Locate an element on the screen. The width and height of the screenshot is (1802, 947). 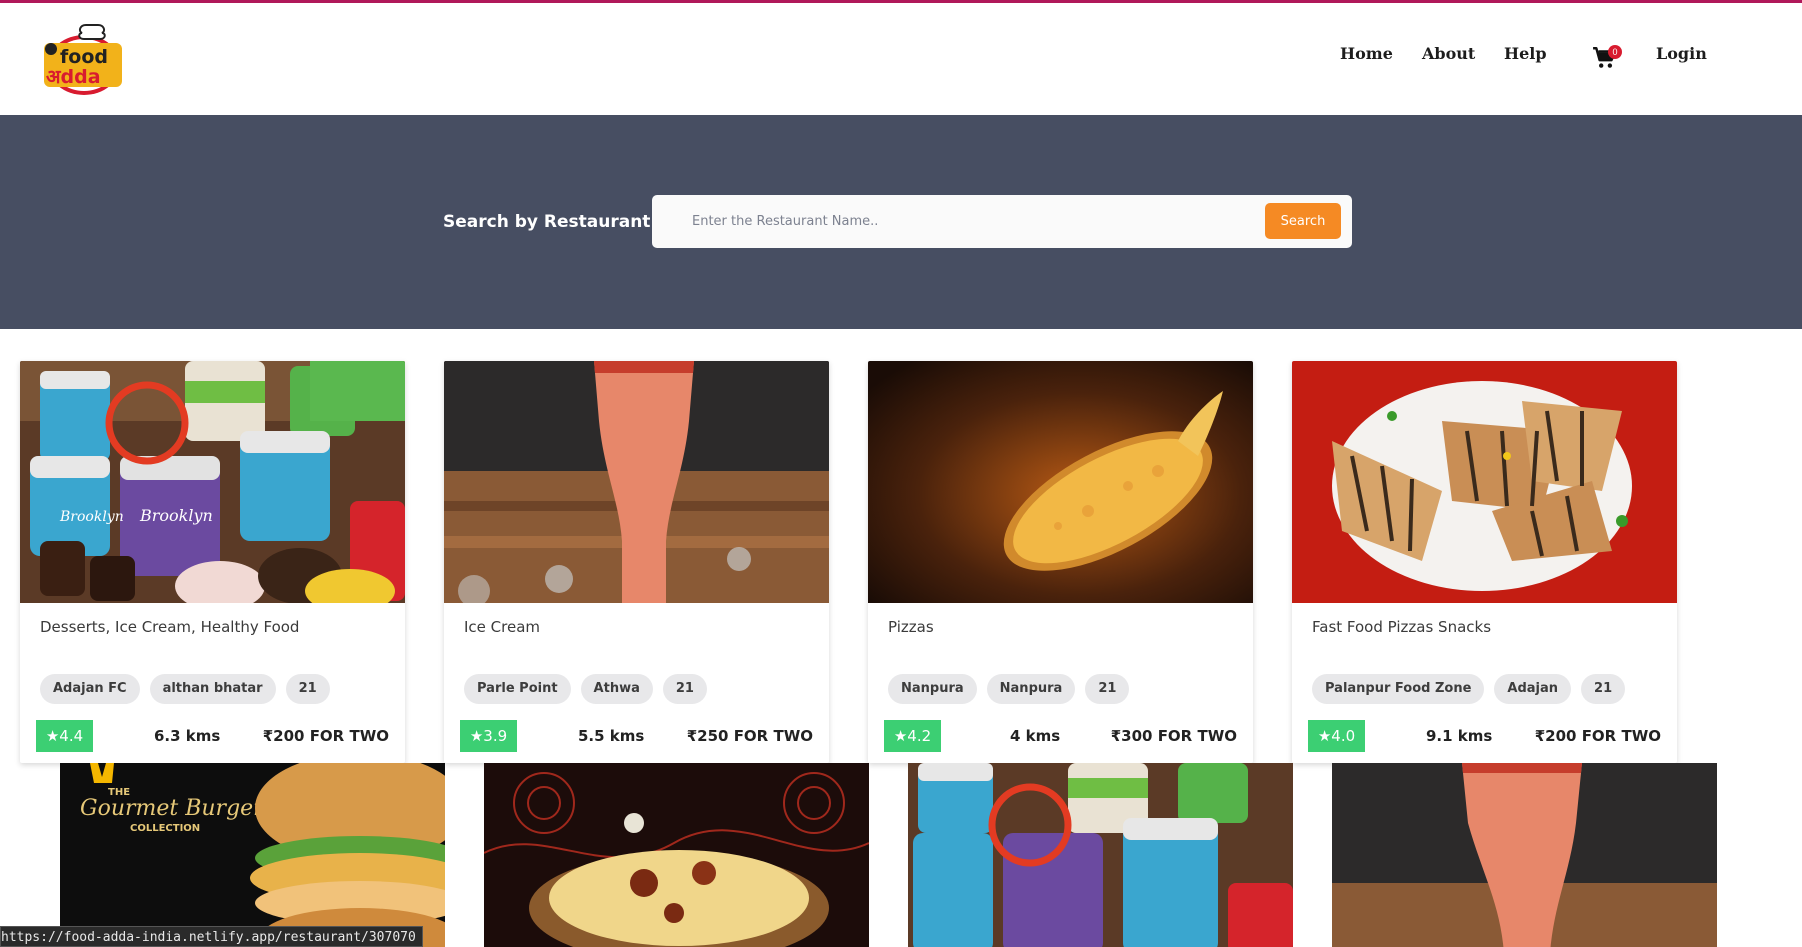
restaurant-image: Brooklyn Brooklyn is located at coordinates (212, 482).